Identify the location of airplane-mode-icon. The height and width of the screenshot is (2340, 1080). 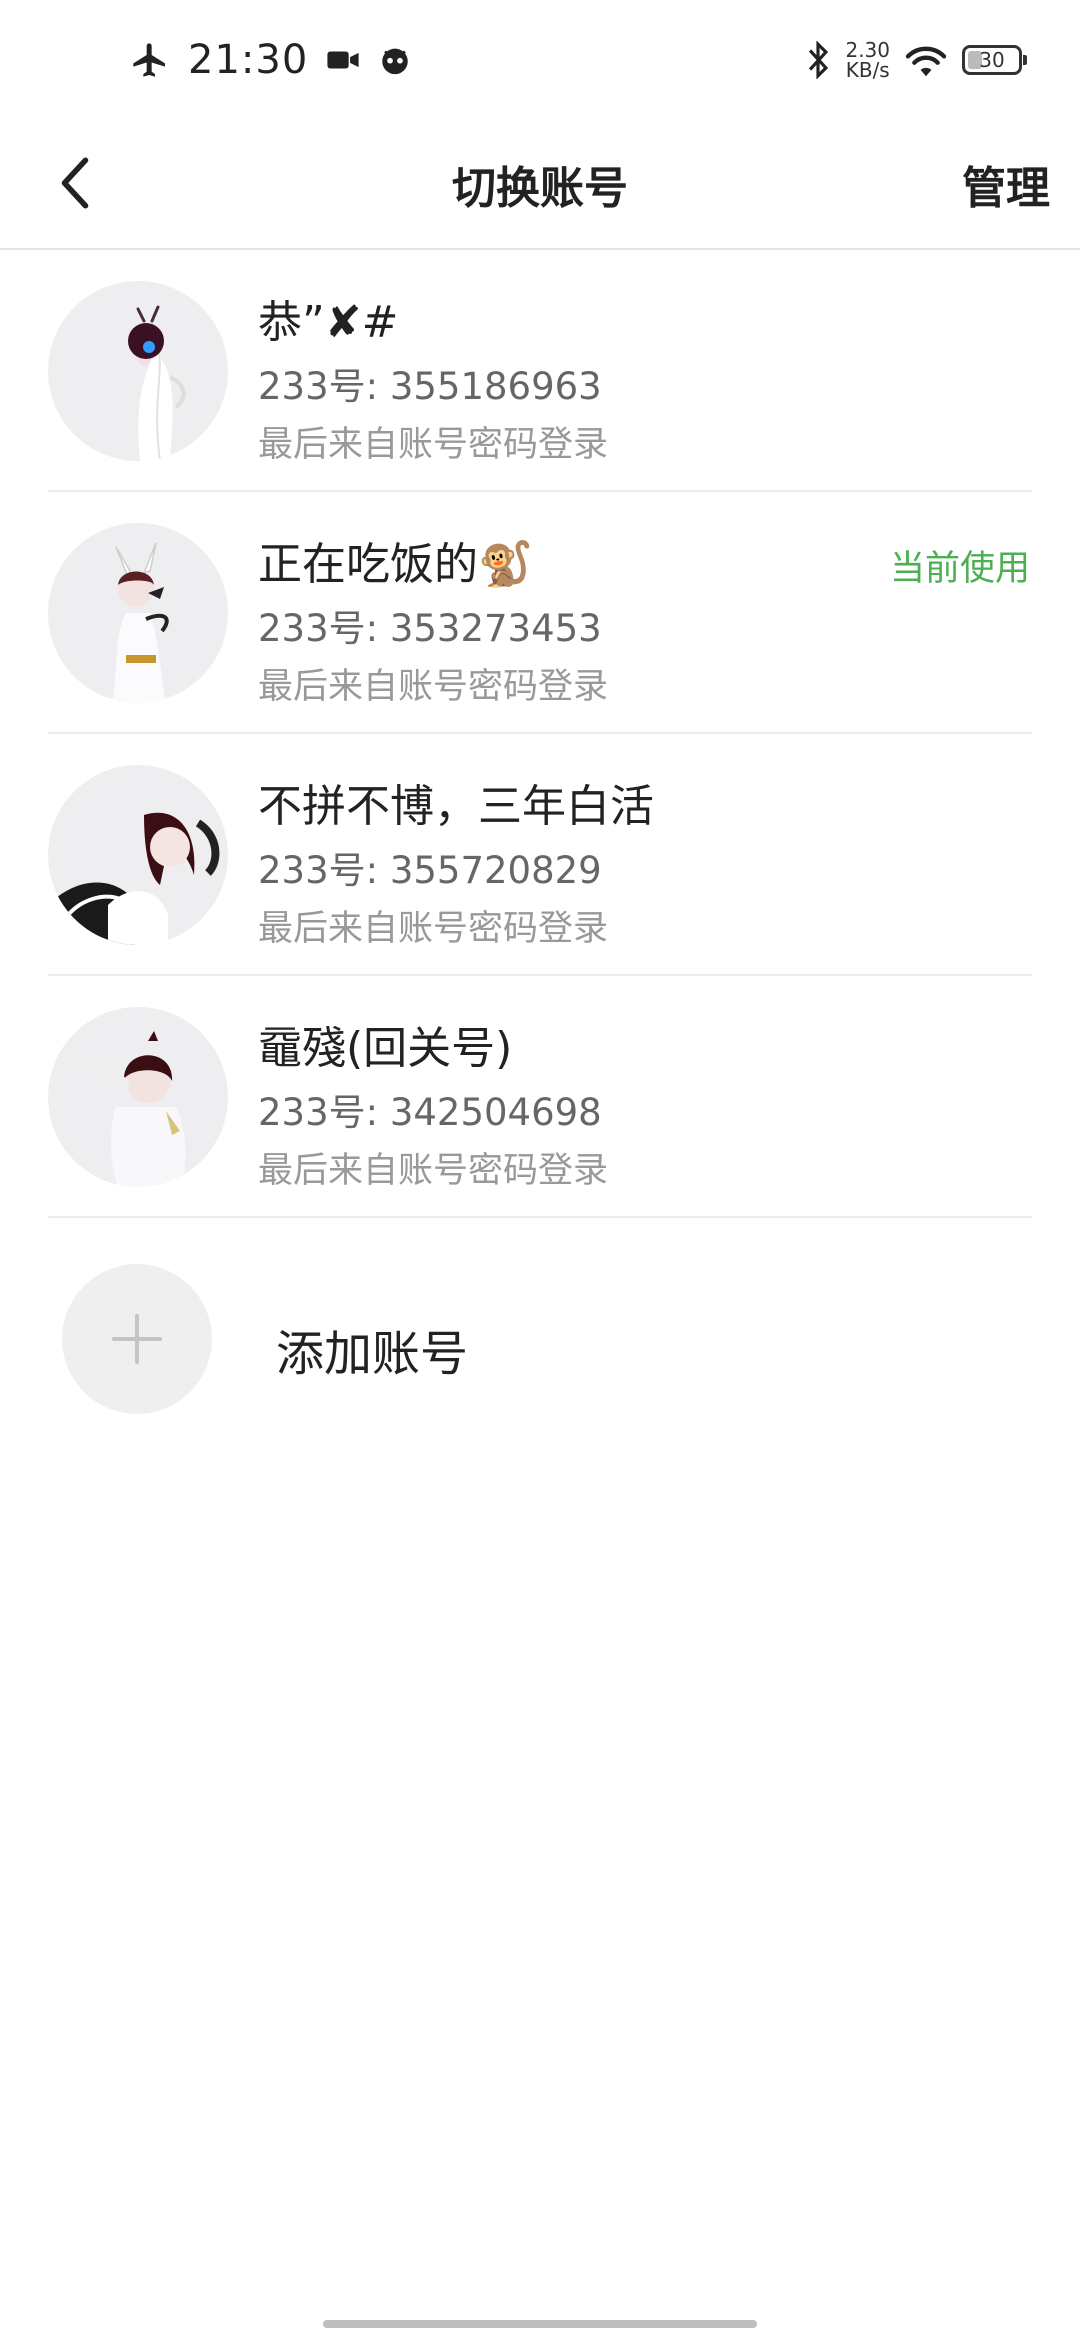
(149, 60).